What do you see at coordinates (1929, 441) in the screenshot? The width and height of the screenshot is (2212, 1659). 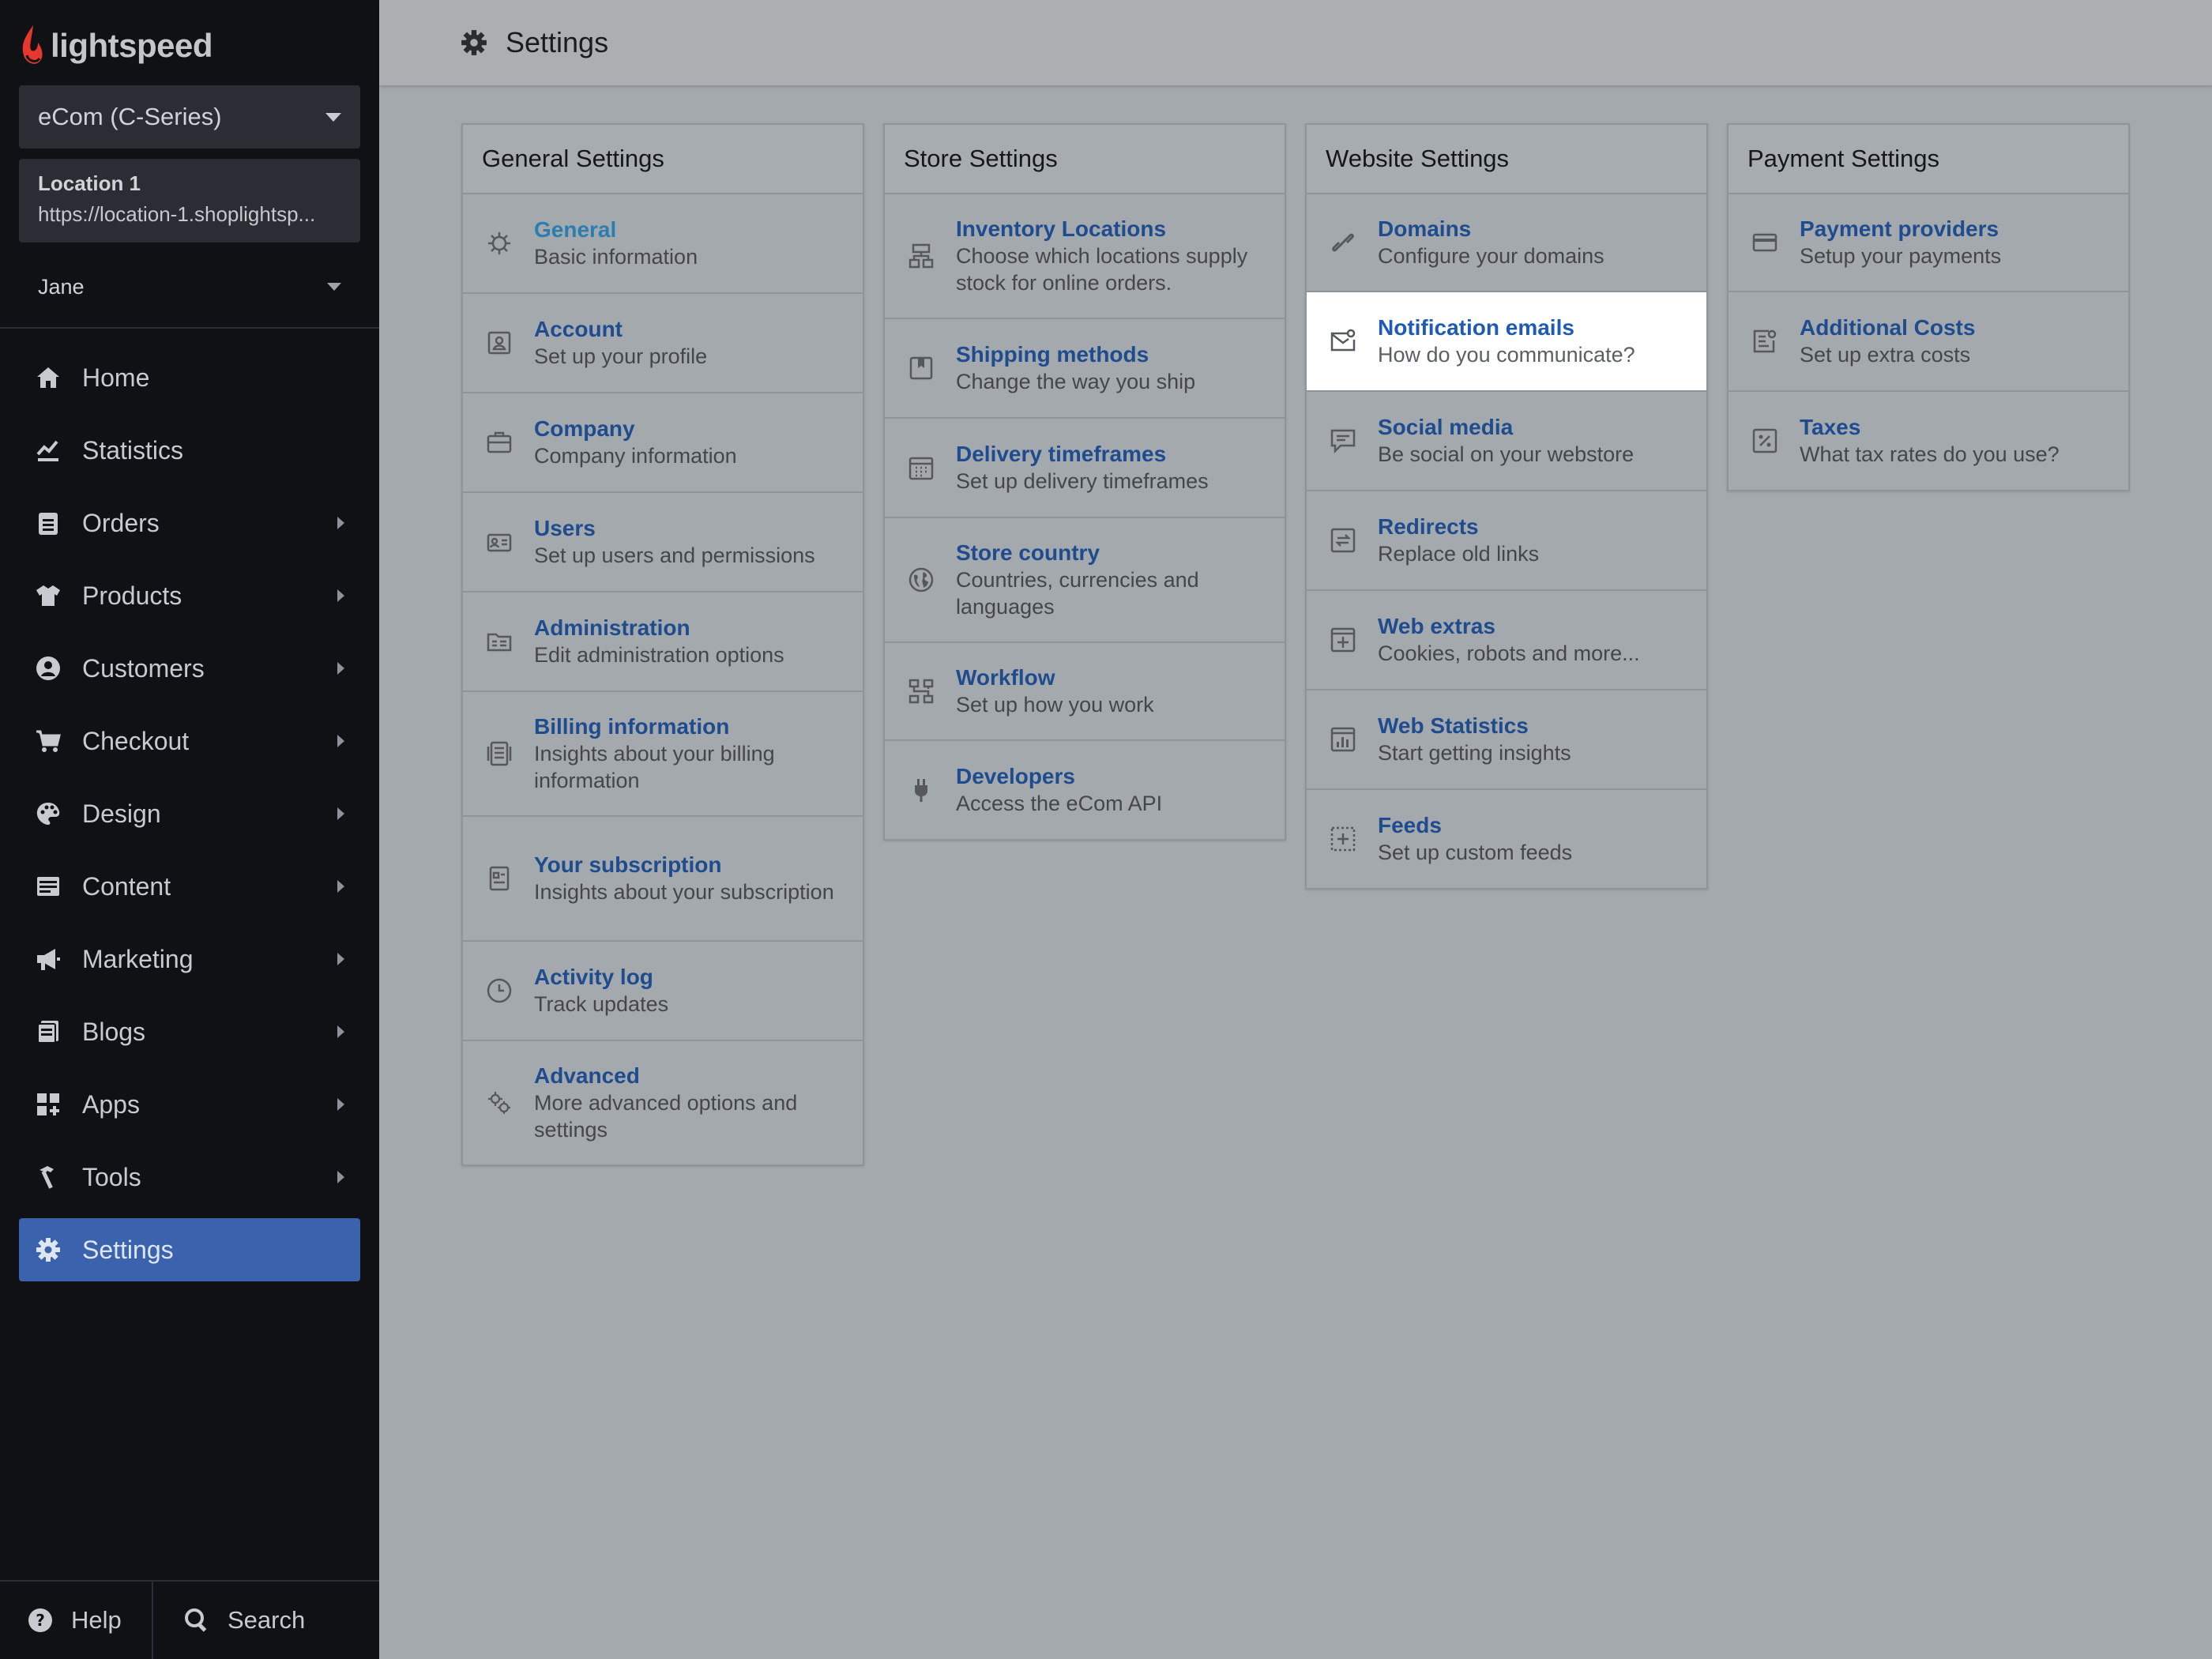 I see `settings-item-taxes: Taxes What tax rates do you use?` at bounding box center [1929, 441].